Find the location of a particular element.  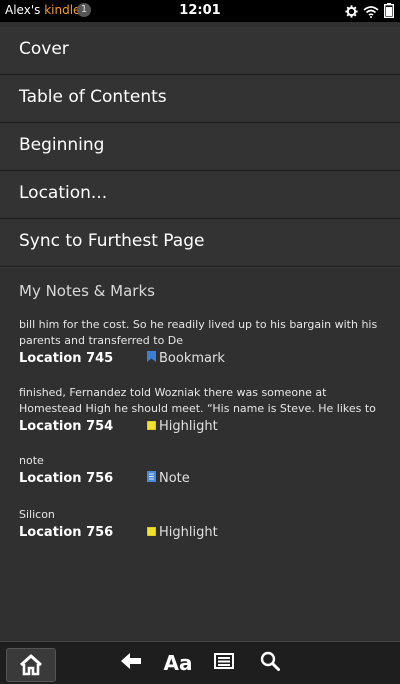

back-icon is located at coordinates (131, 663).